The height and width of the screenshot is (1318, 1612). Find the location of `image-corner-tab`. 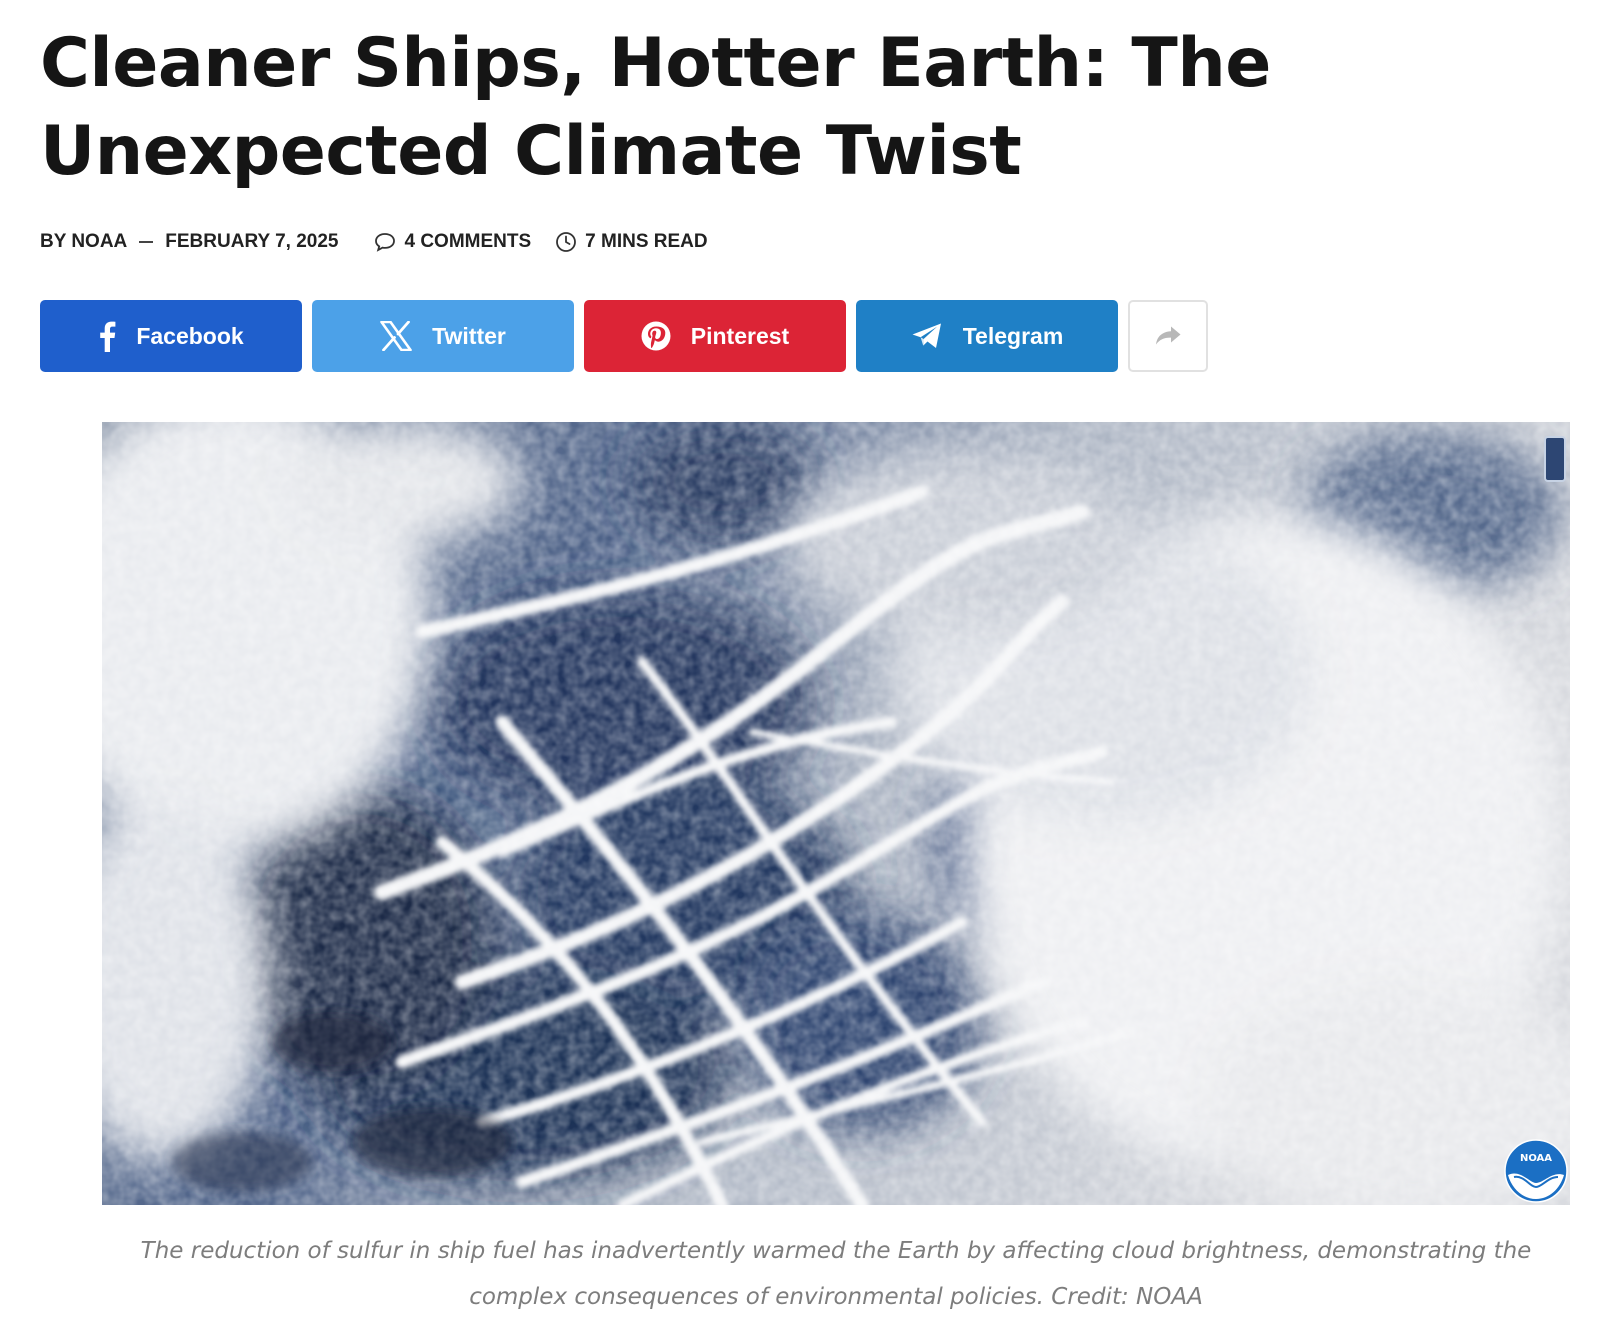

image-corner-tab is located at coordinates (1555, 459).